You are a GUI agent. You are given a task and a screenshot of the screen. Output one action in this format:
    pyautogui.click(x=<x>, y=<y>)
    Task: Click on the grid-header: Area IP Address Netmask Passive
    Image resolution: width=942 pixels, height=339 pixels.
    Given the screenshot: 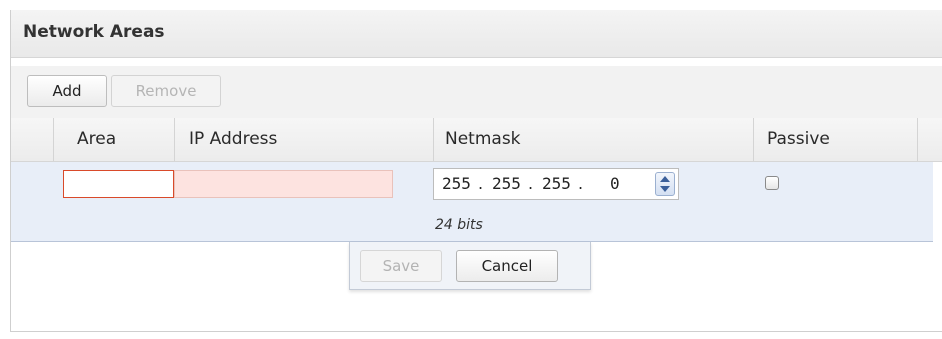 What is the action you would take?
    pyautogui.click(x=476, y=140)
    